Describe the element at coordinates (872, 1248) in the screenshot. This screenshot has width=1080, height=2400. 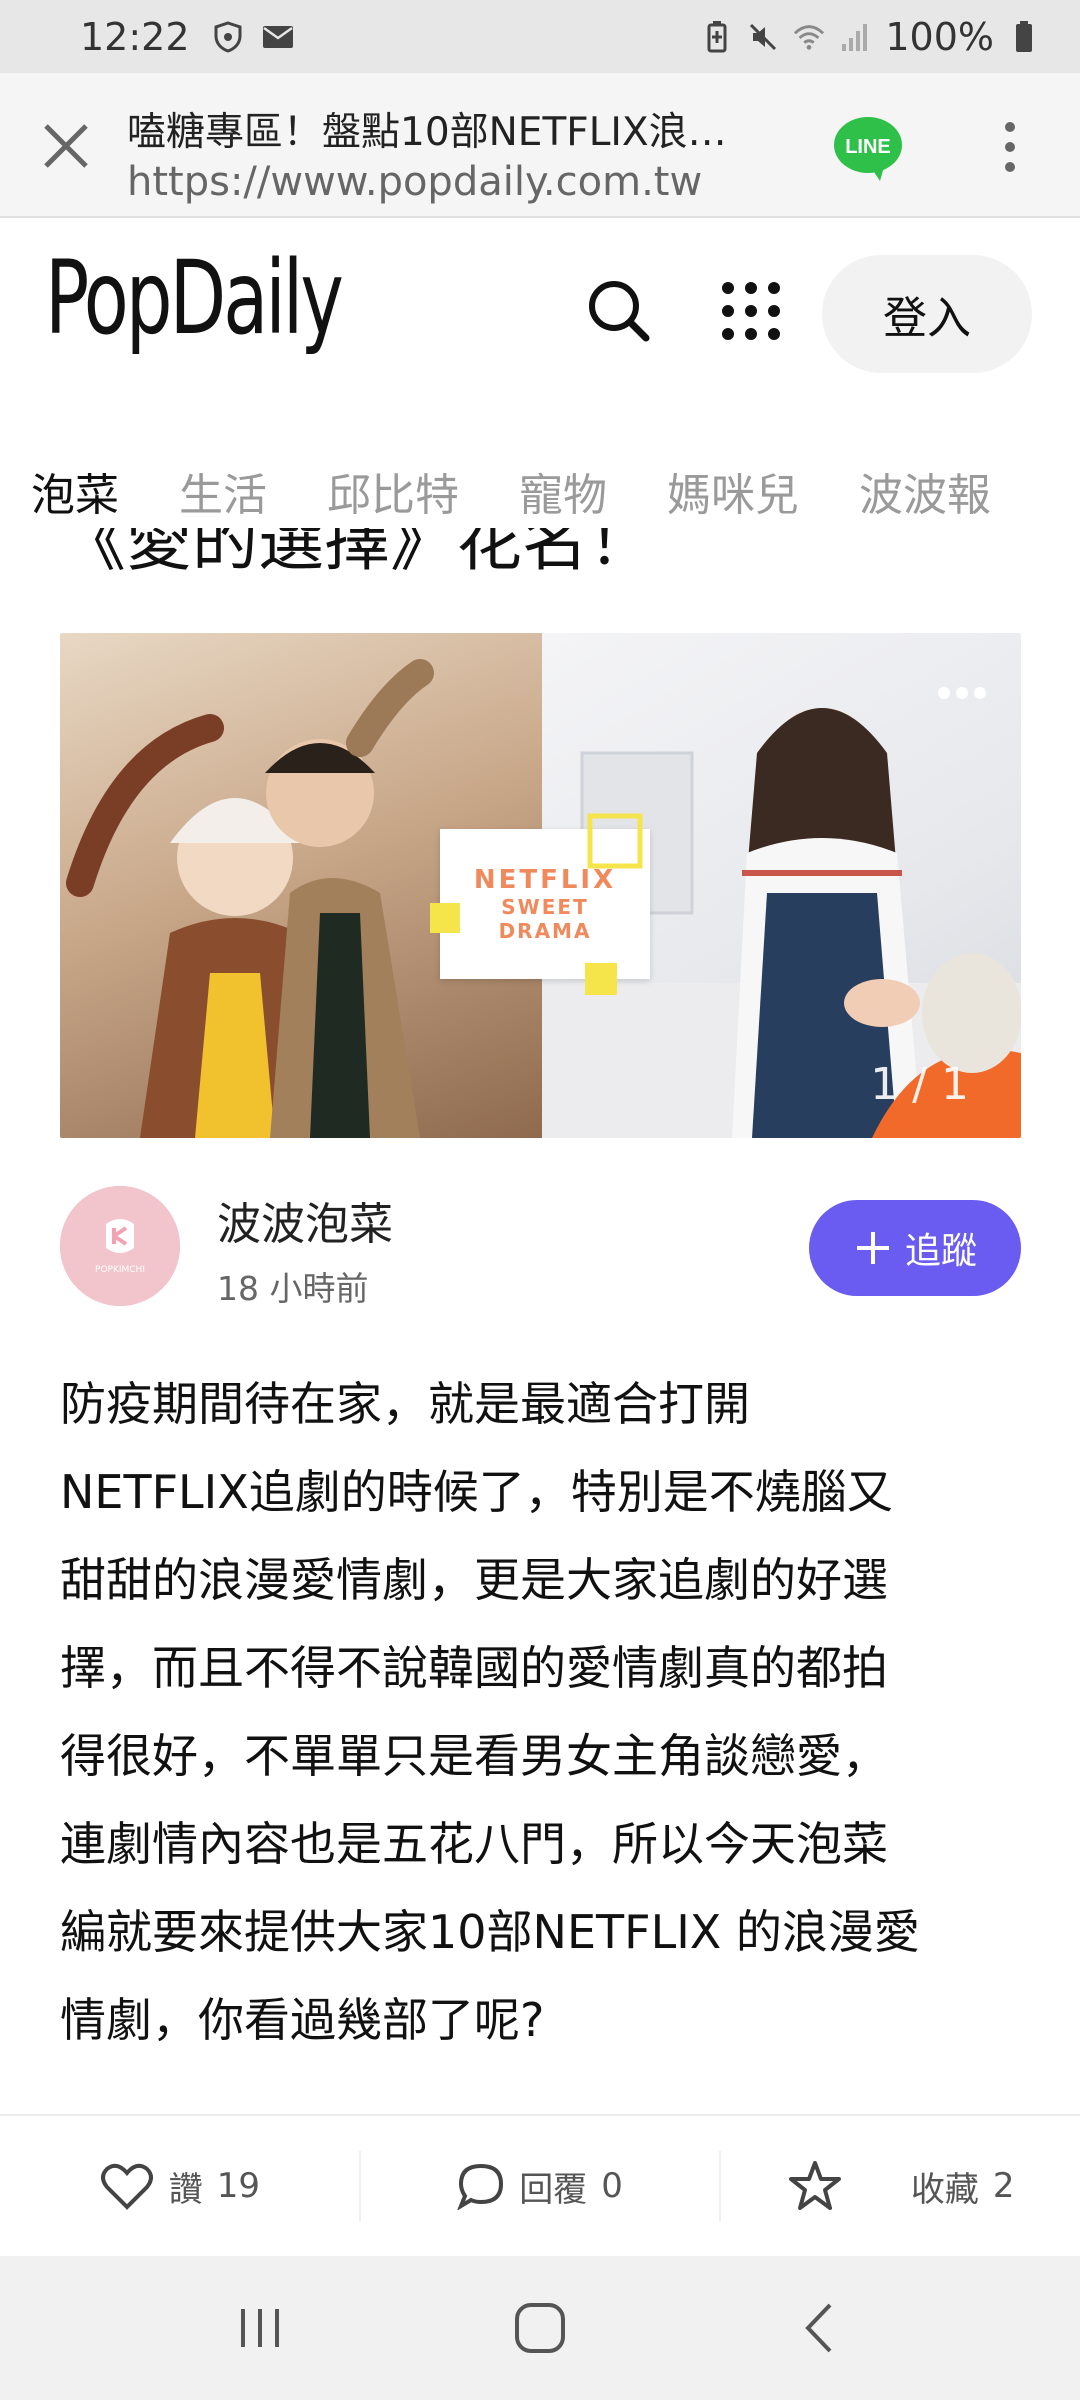
I see `plus-icon` at that location.